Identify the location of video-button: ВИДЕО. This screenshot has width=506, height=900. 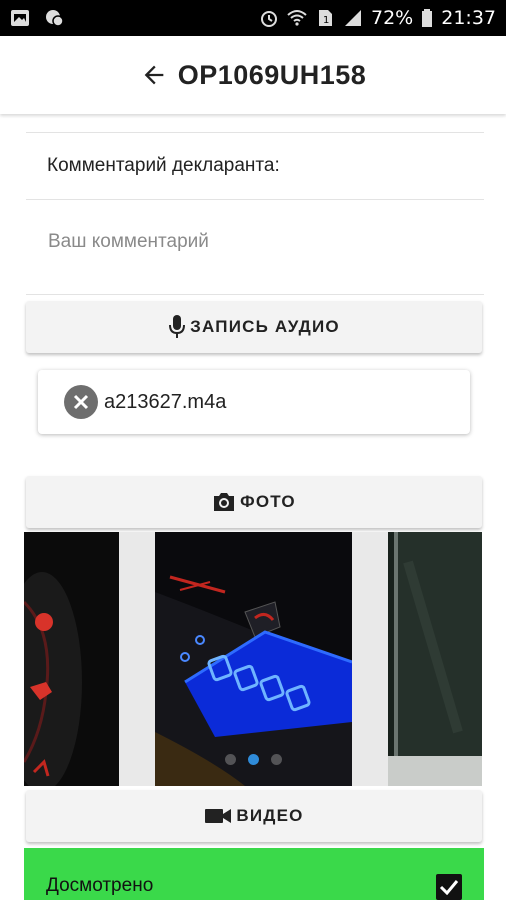
(254, 816).